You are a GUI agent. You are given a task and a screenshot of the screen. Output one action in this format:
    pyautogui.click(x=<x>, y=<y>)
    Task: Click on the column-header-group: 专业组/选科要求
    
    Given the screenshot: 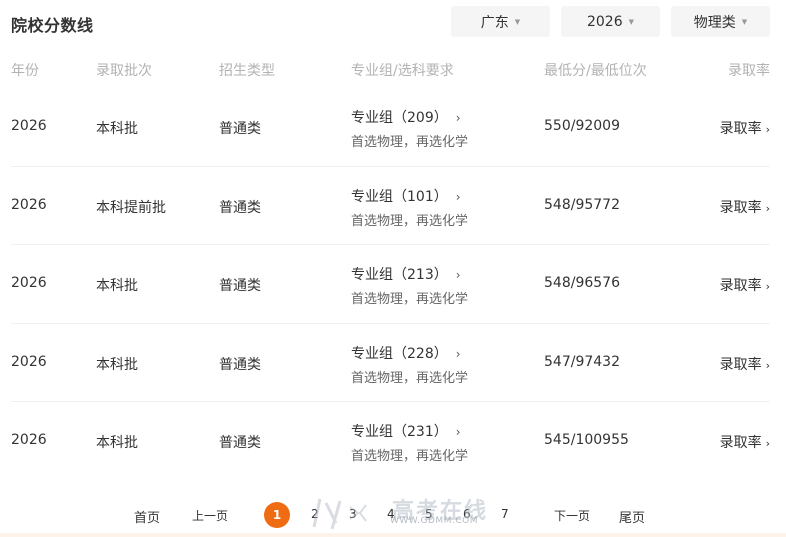 What is the action you would take?
    pyautogui.click(x=402, y=71)
    